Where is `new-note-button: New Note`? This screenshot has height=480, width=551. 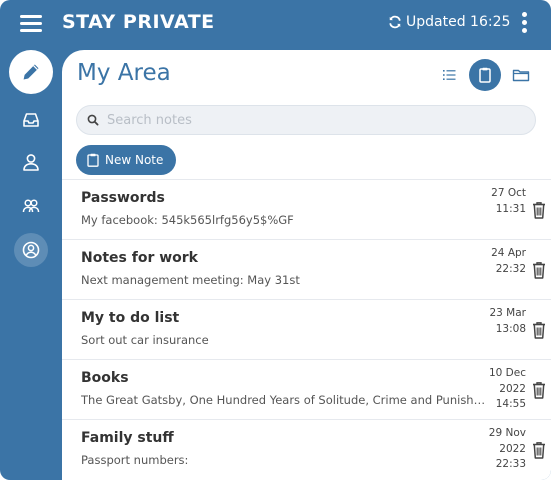 new-note-button: New Note is located at coordinates (126, 160).